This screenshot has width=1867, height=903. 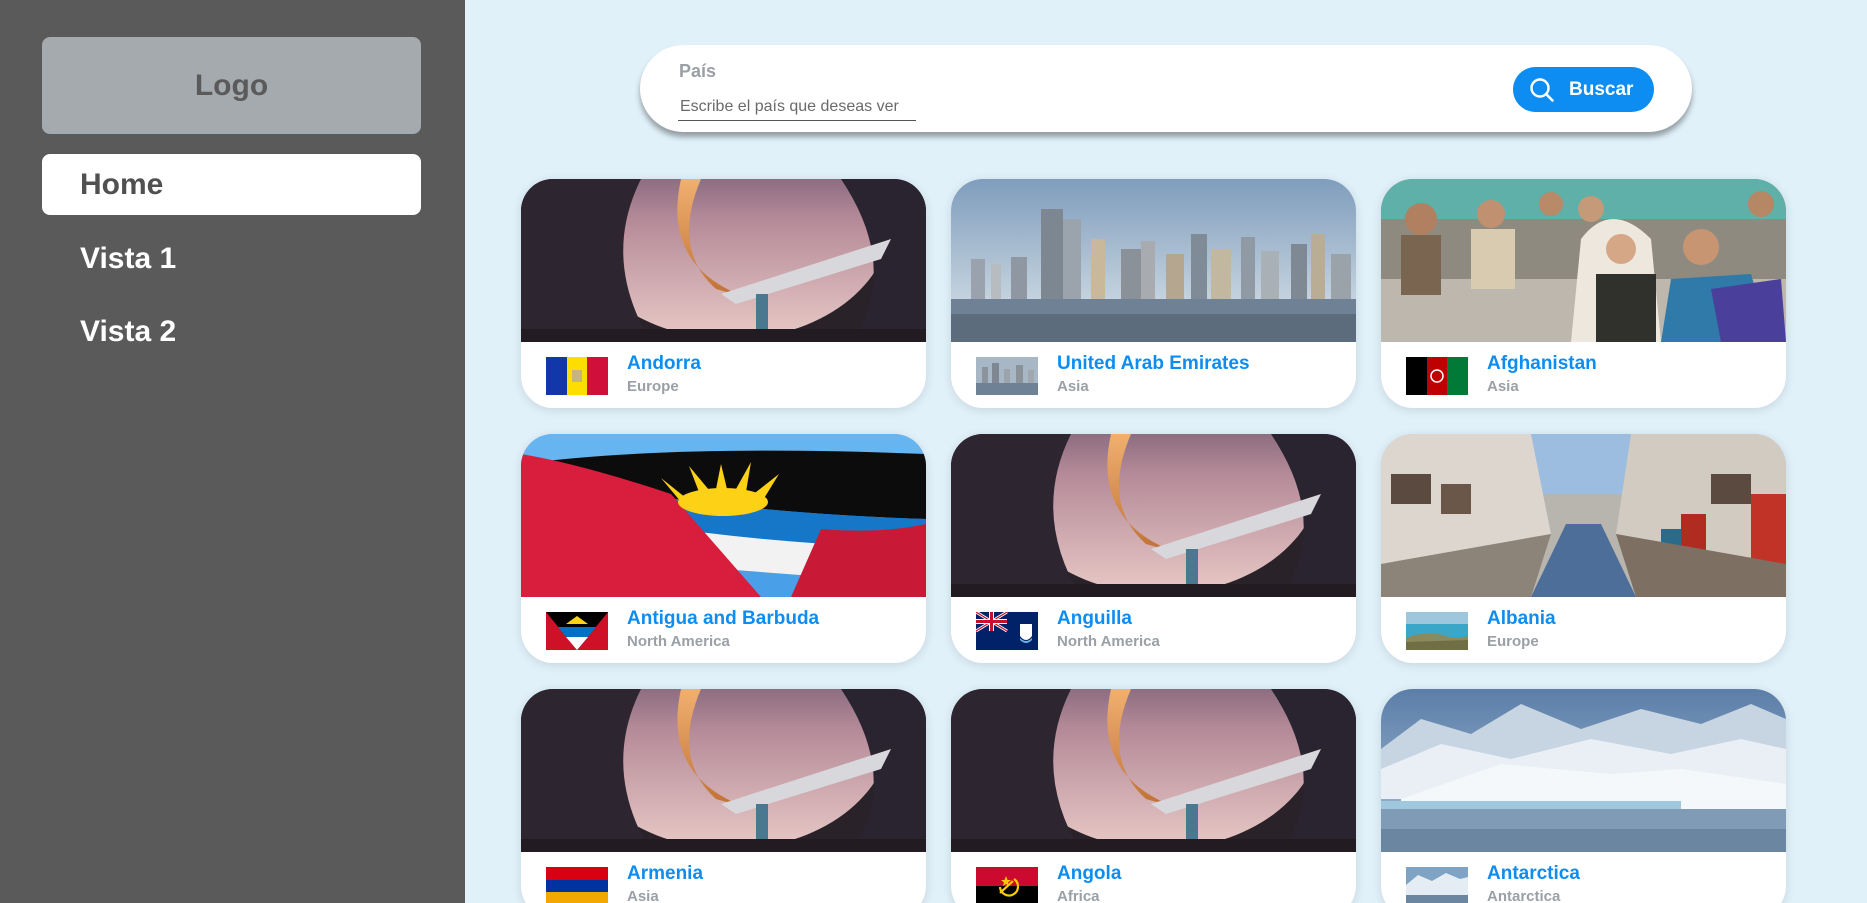 What do you see at coordinates (723, 618) in the screenshot?
I see `country-name: Antigua and Barbuda` at bounding box center [723, 618].